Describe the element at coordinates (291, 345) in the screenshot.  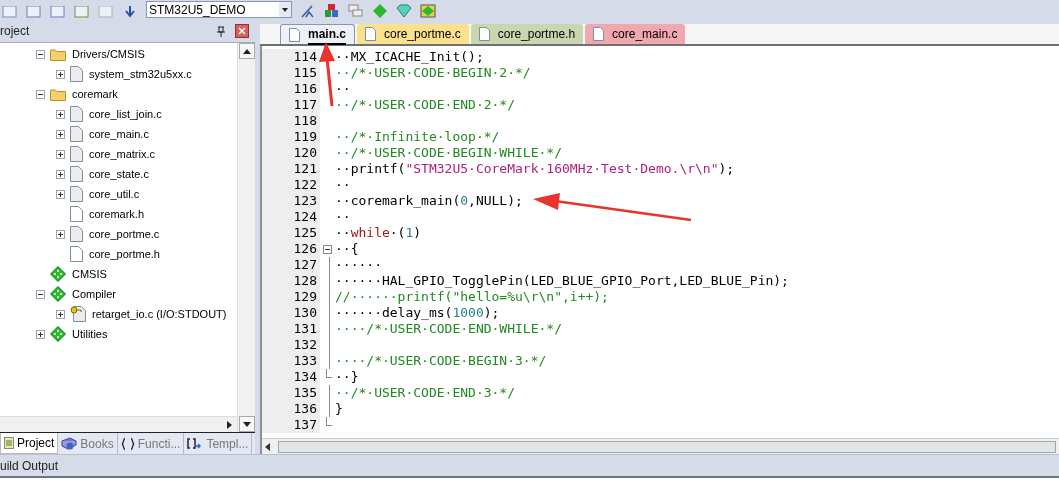
I see `line-number: 132` at that location.